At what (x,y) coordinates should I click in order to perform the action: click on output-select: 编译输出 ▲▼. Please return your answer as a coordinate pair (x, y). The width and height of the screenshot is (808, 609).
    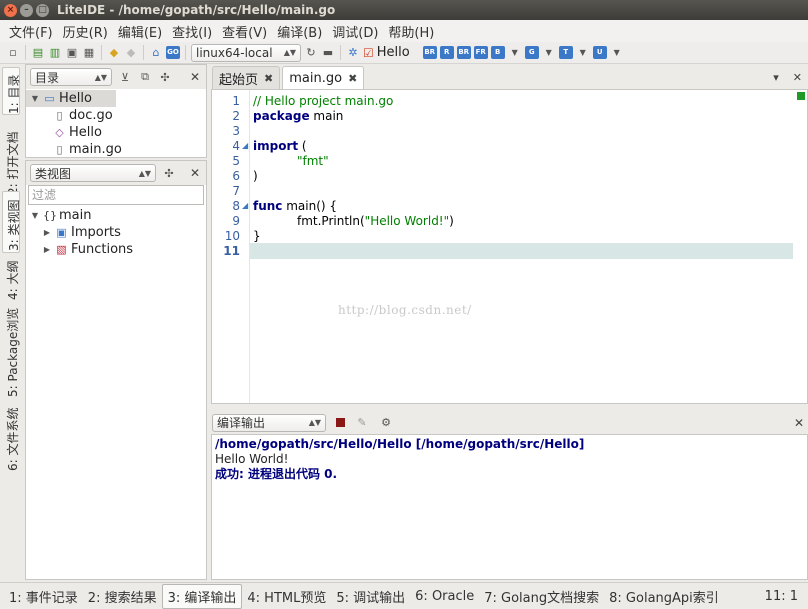
    Looking at the image, I should click on (269, 422).